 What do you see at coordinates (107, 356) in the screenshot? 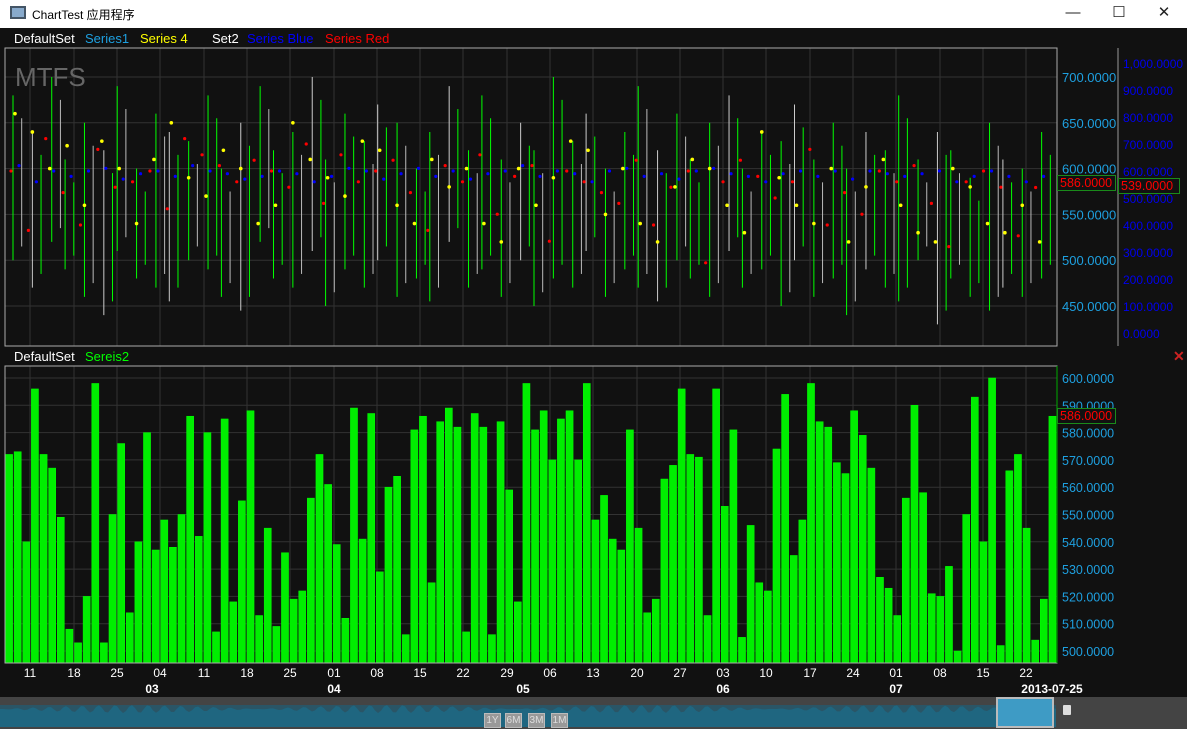
I see `legend-series2: Sereis2` at bounding box center [107, 356].